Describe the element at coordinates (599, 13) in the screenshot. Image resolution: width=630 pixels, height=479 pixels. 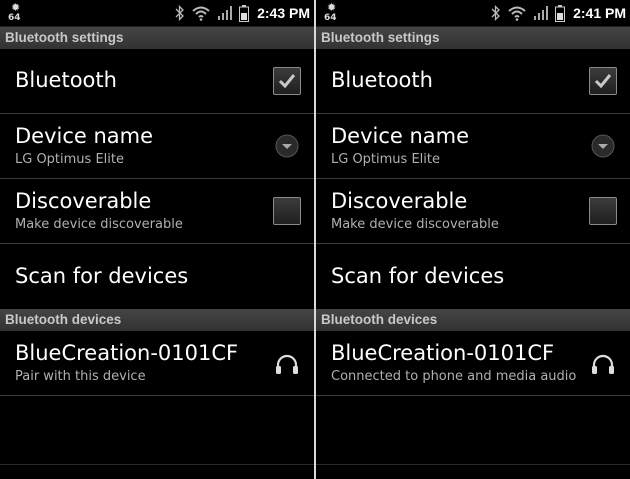
I see `clock: 2:41 PM` at that location.